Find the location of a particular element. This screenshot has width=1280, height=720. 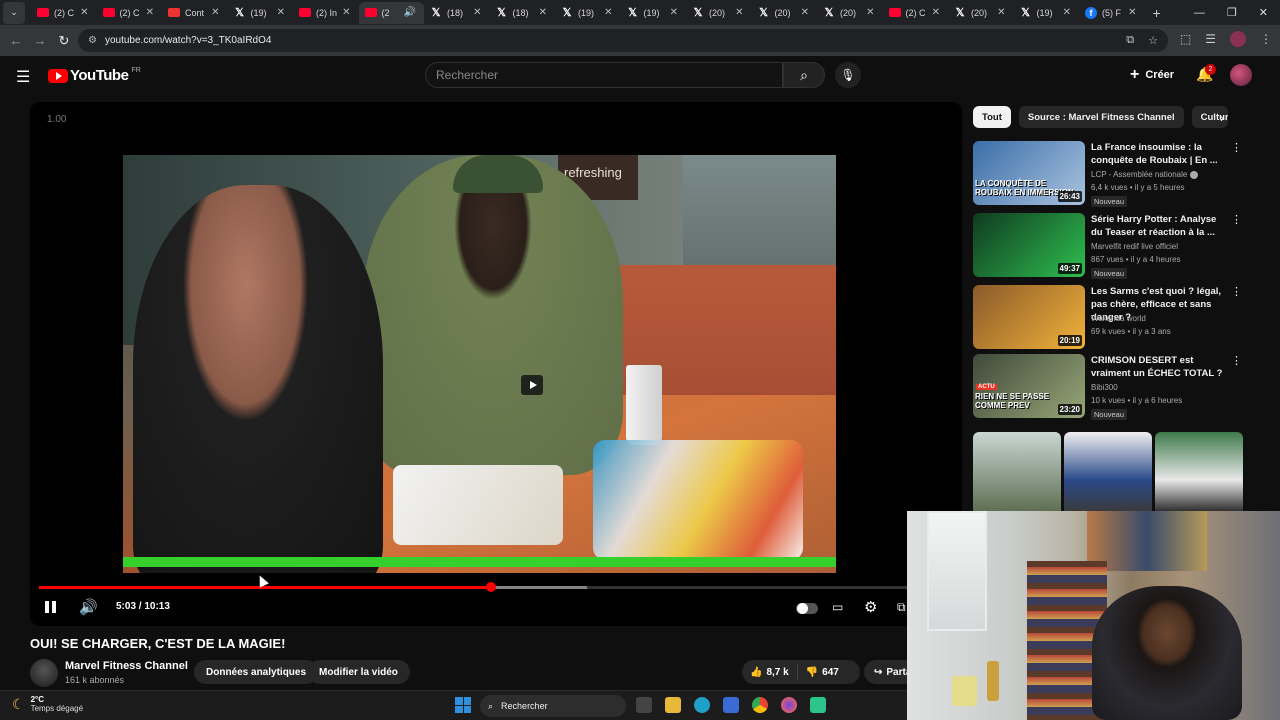

browser-tab: (2 🔊 is located at coordinates (391, 12).